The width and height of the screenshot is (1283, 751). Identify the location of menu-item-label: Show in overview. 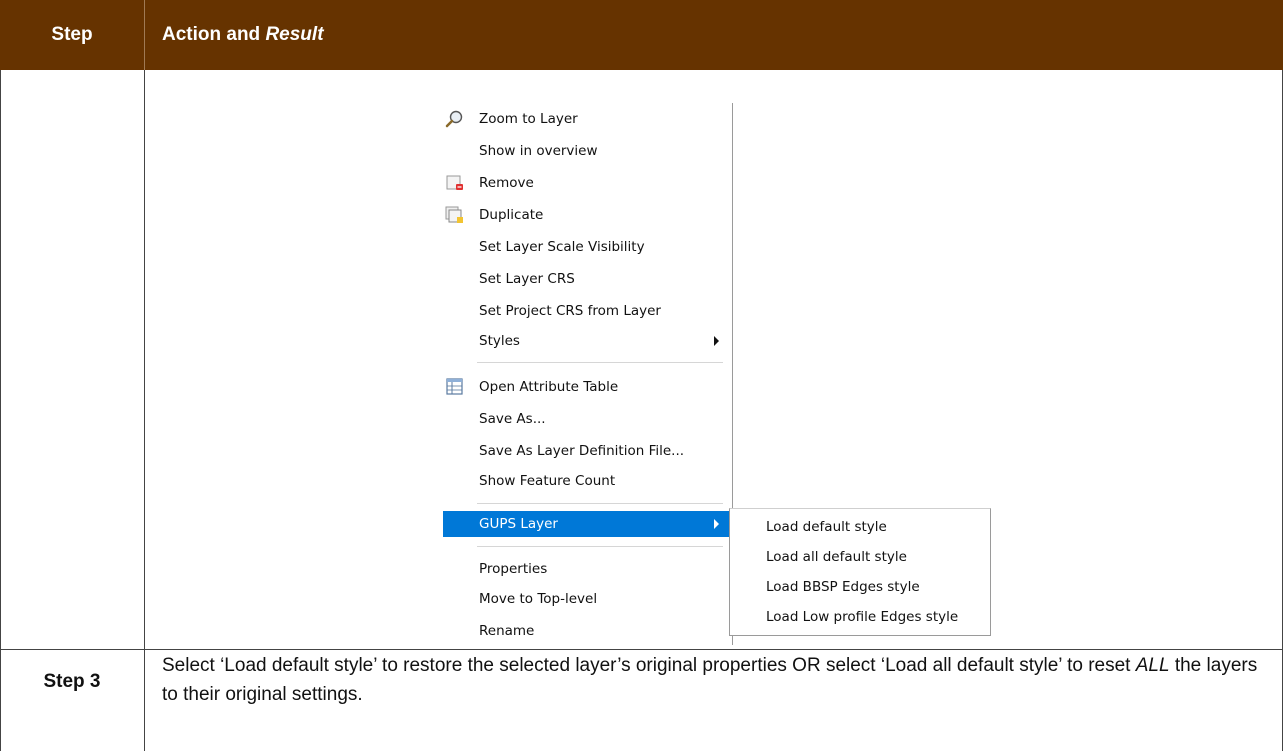
(538, 151).